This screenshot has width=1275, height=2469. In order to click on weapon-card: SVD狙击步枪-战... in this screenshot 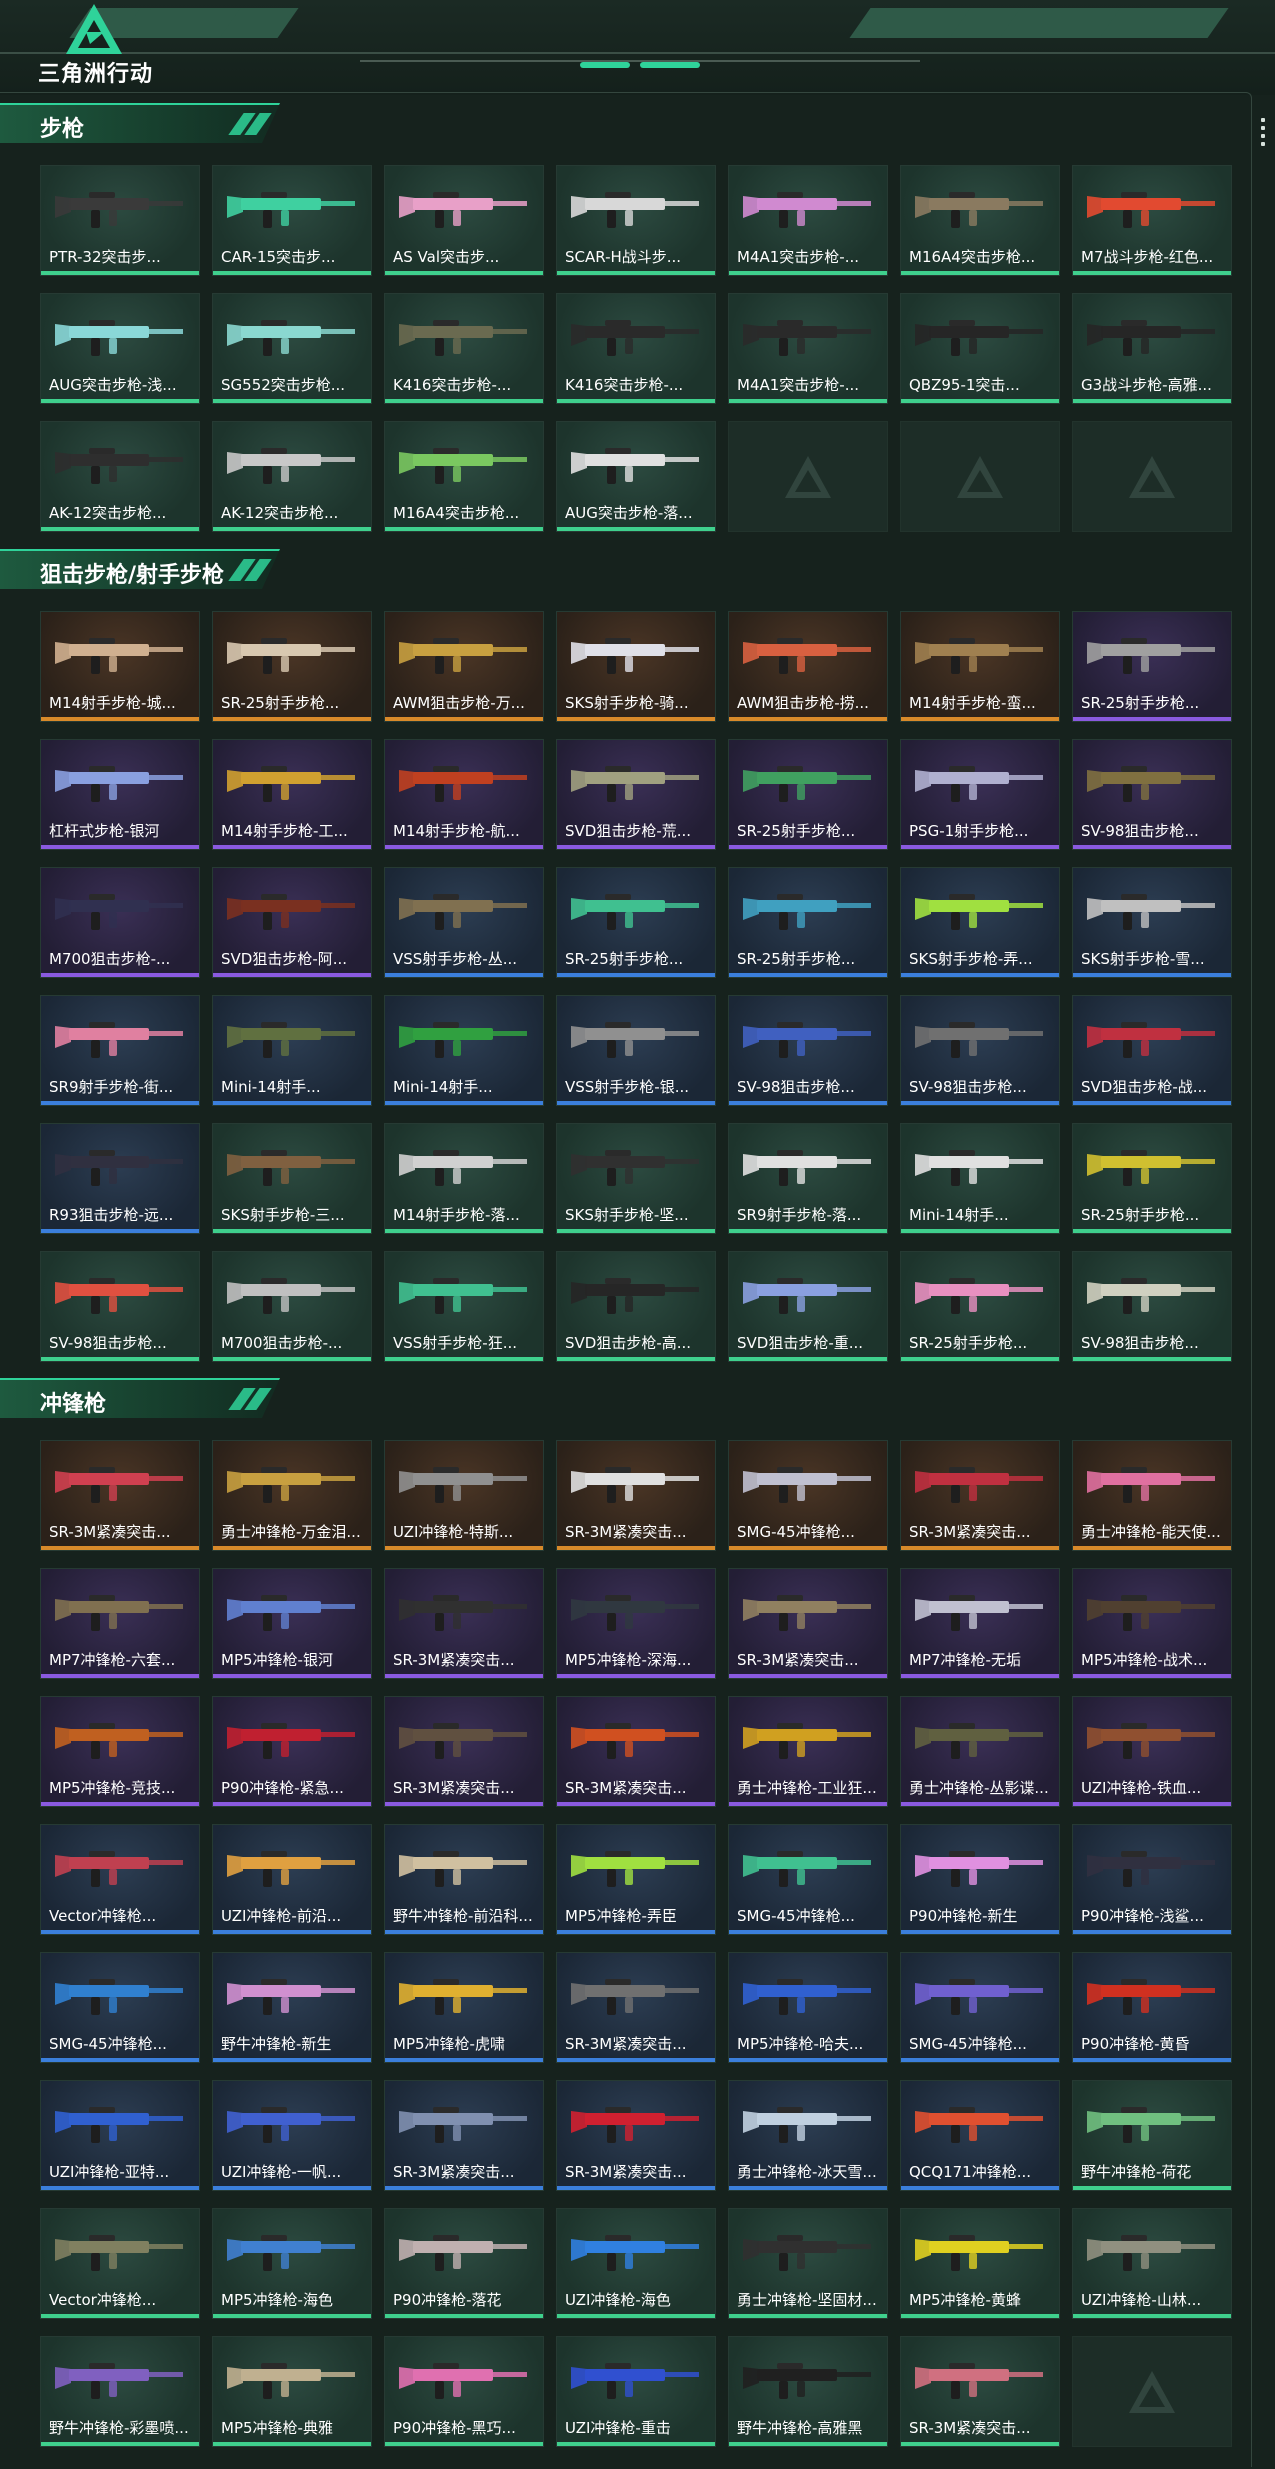, I will do `click(1152, 1050)`.